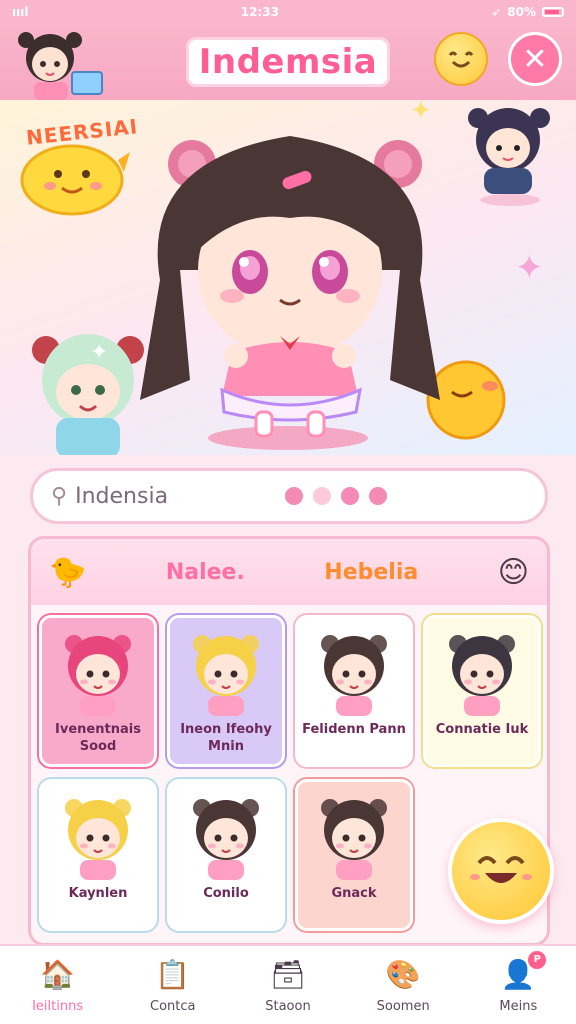 This screenshot has width=576, height=1024. I want to click on document-icon: 📋, so click(173, 974).